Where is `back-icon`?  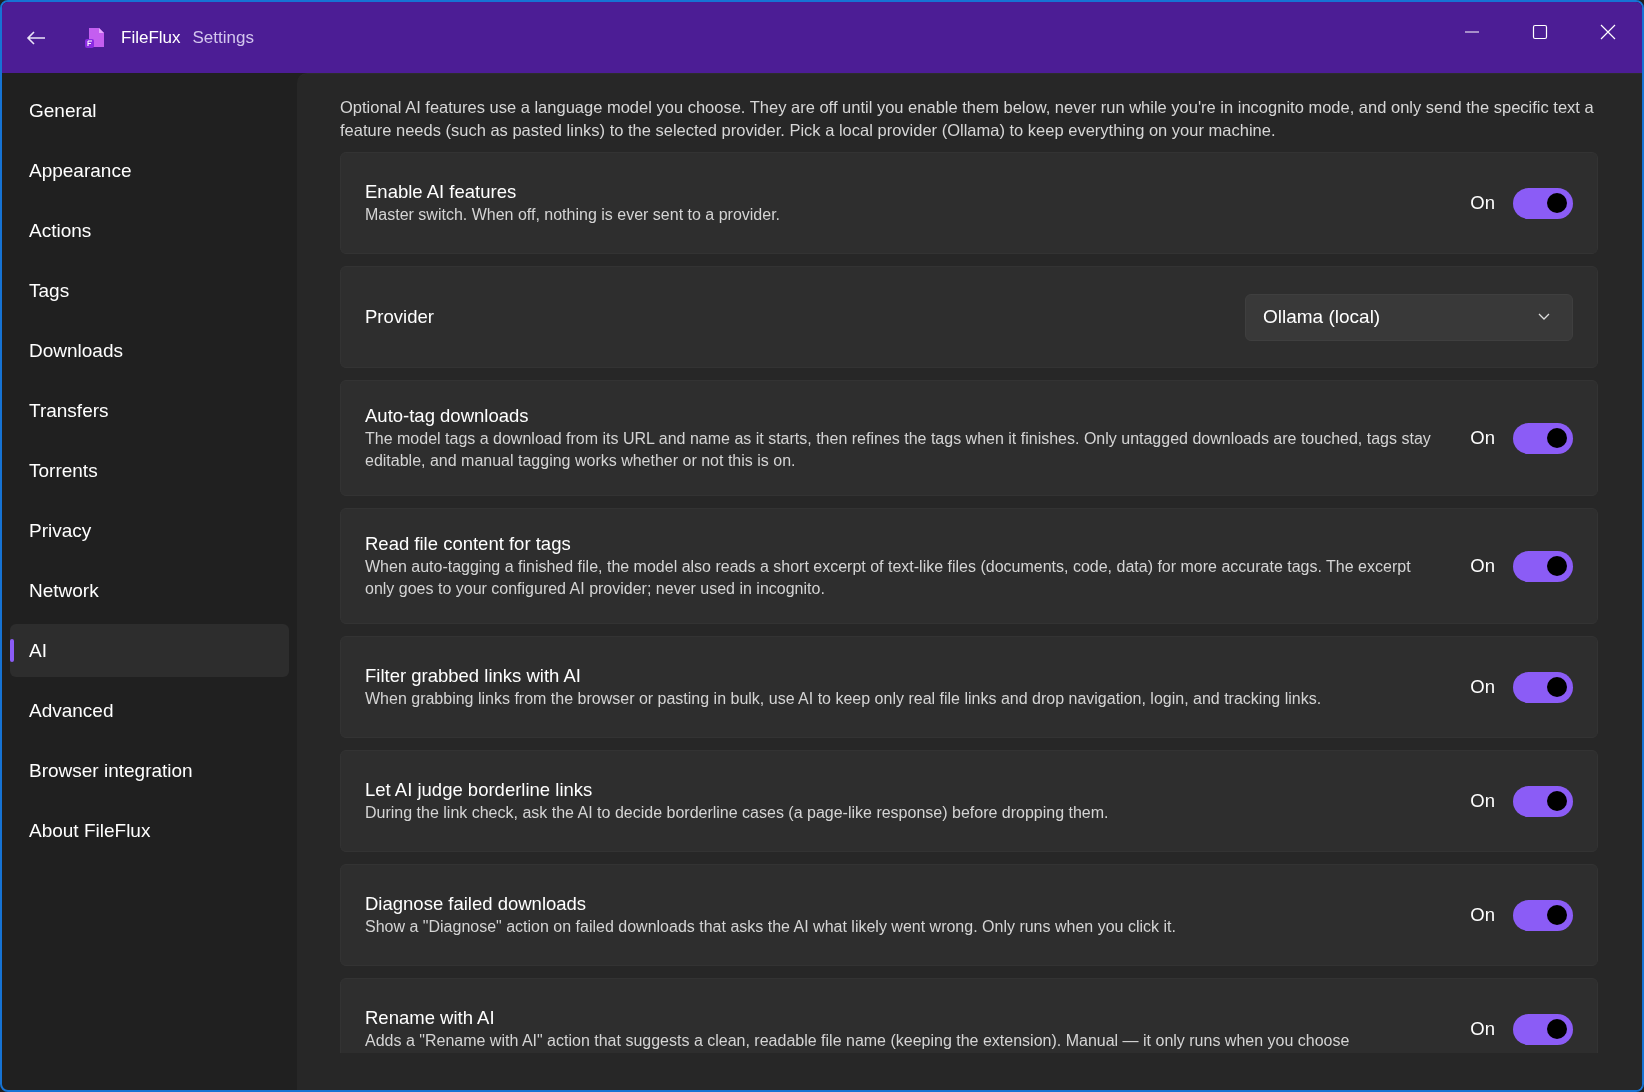
back-icon is located at coordinates (36, 37).